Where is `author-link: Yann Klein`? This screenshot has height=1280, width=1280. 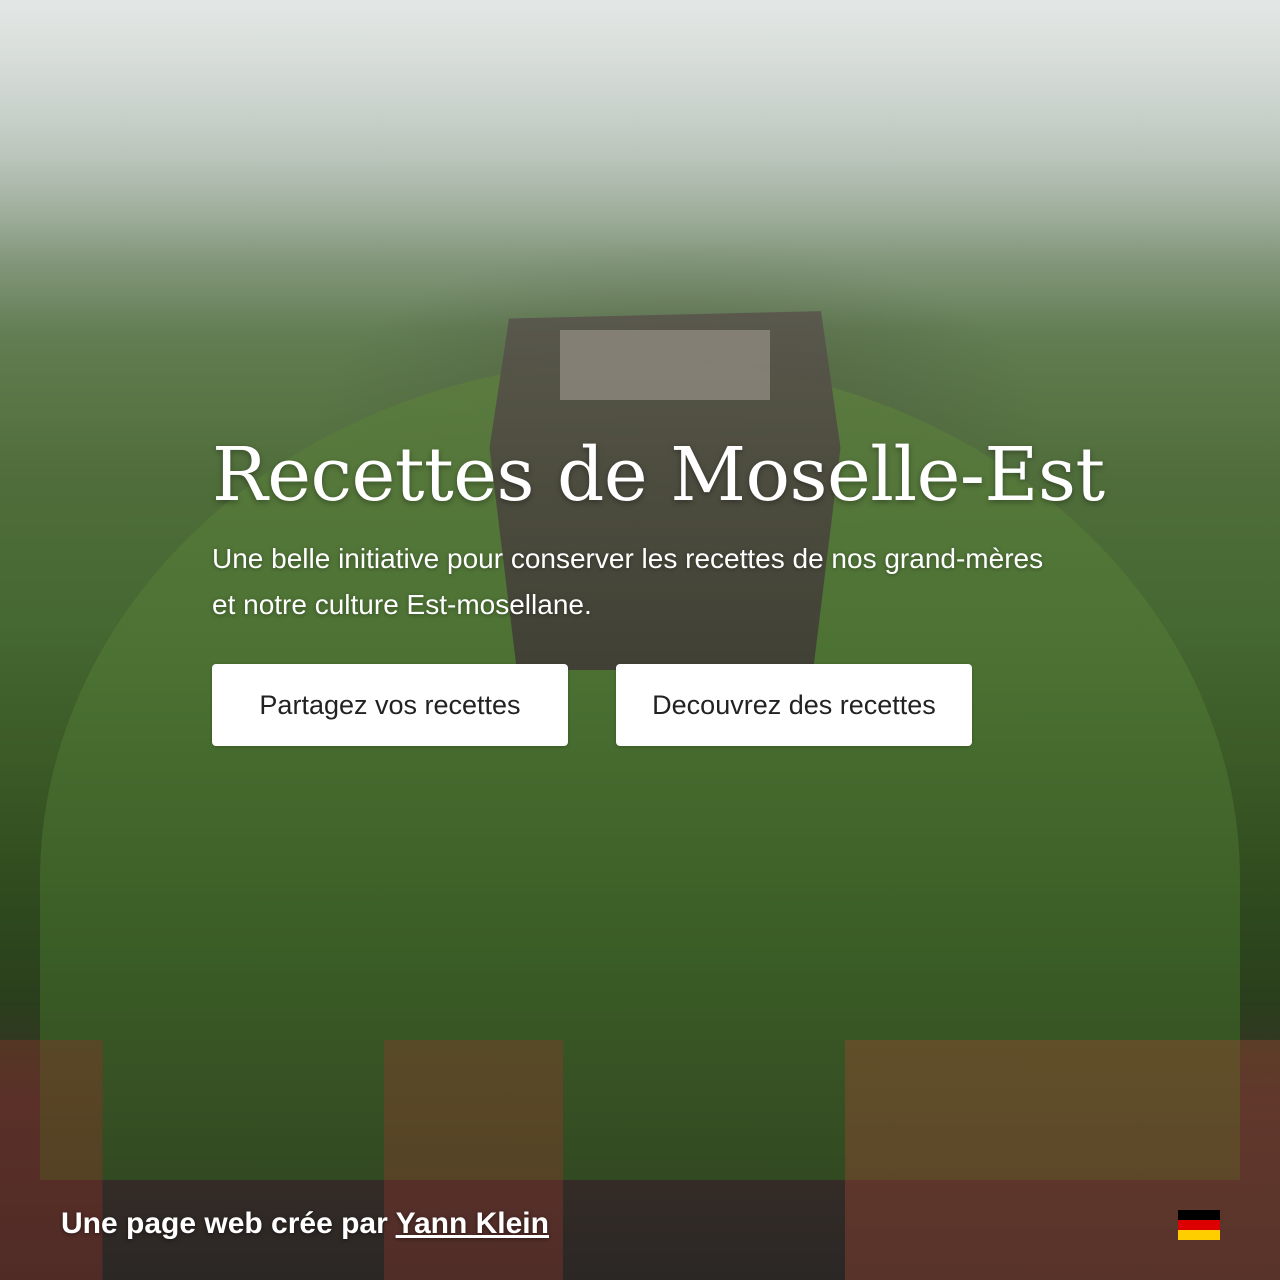
author-link: Yann Klein is located at coordinates (472, 1223).